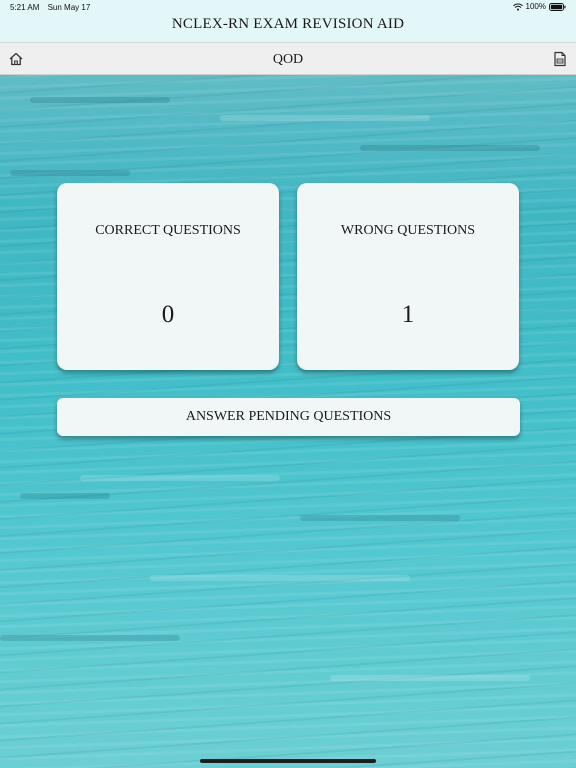  Describe the element at coordinates (168, 314) in the screenshot. I see `correct-questions-count: 0` at that location.